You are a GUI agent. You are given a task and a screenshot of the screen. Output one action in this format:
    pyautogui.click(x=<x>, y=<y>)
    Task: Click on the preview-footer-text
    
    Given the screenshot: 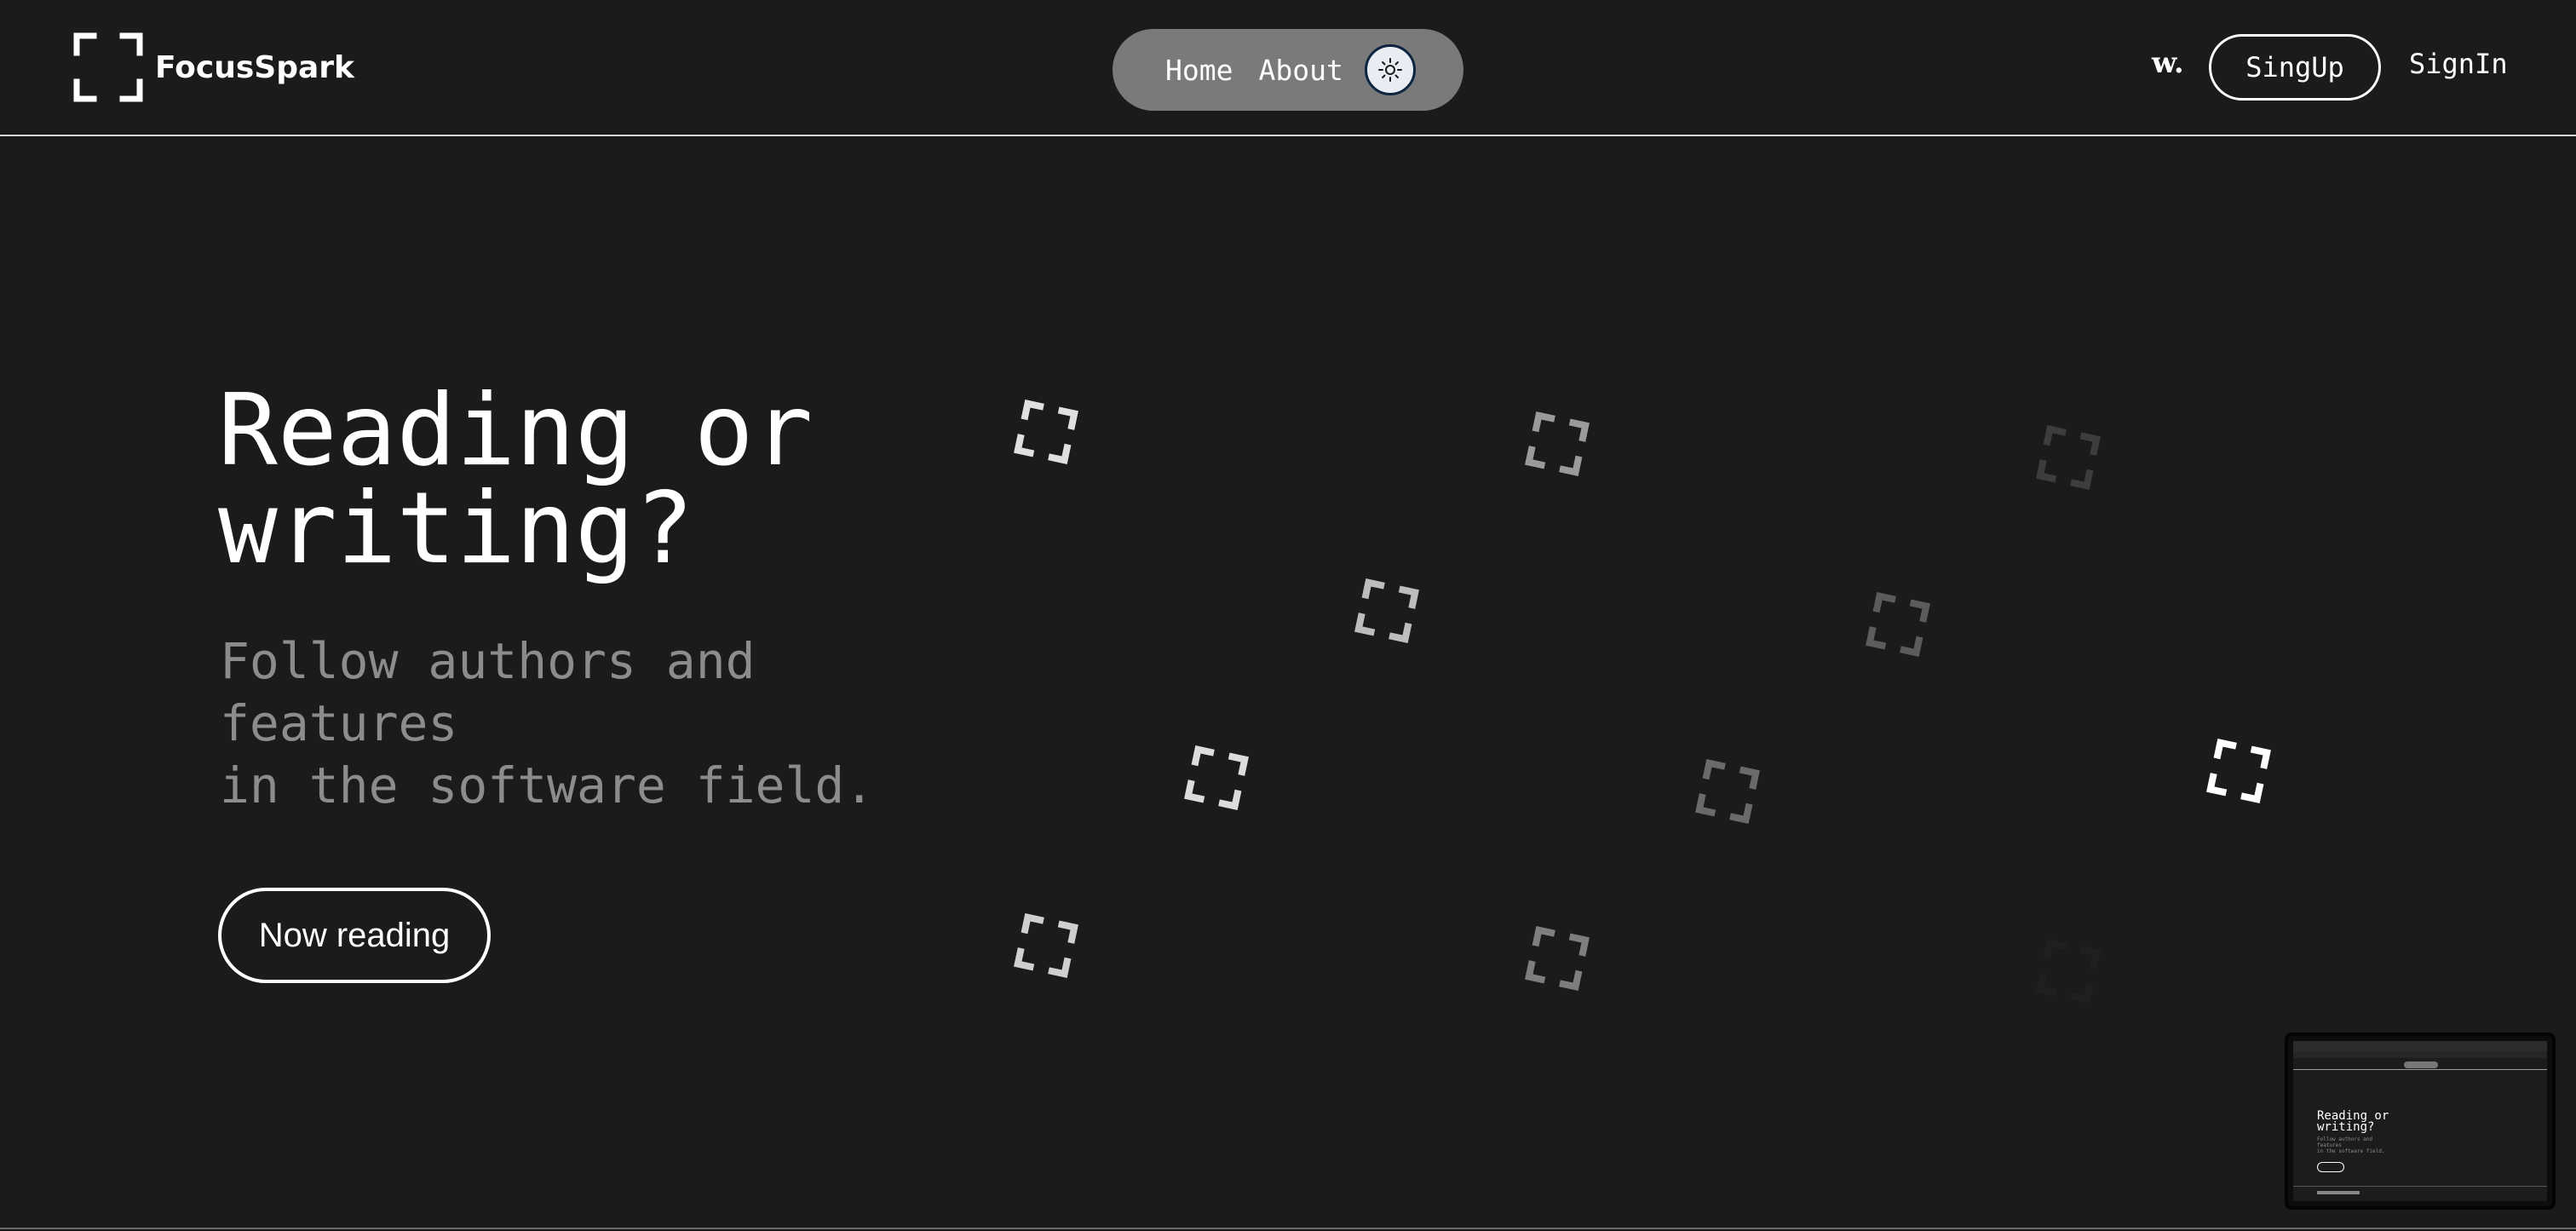 What is the action you would take?
    pyautogui.click(x=2339, y=1192)
    